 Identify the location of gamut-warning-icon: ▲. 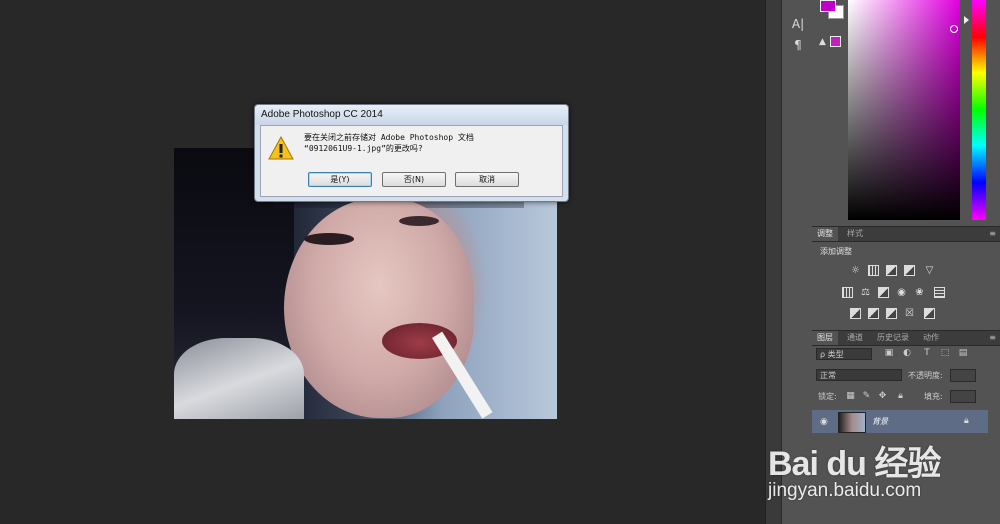
(822, 42).